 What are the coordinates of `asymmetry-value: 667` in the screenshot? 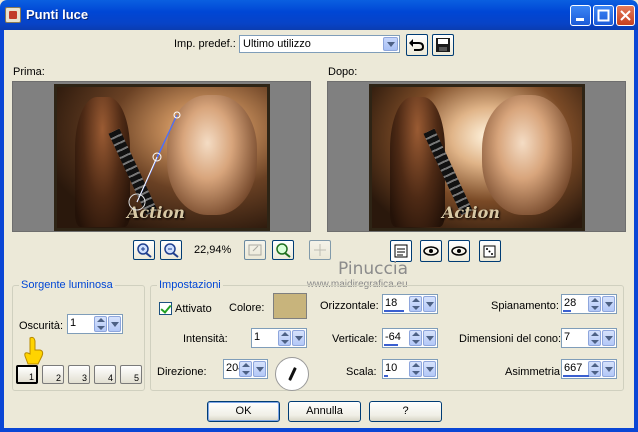 It's located at (573, 368).